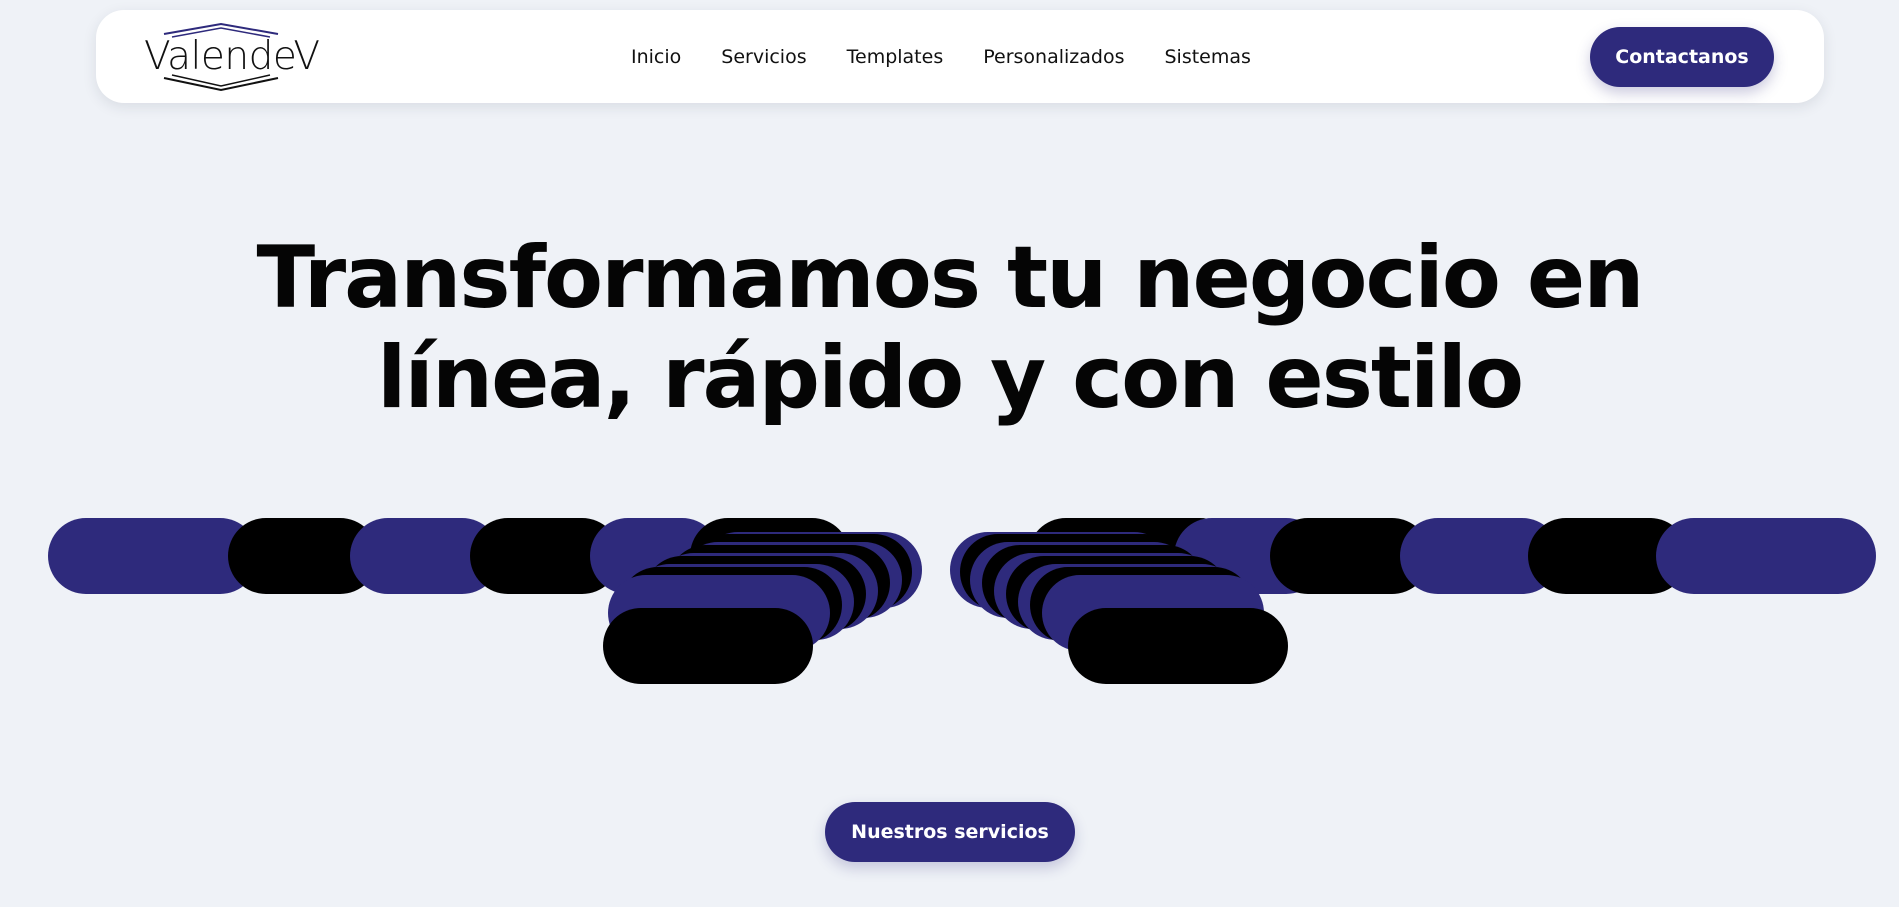 The width and height of the screenshot is (1899, 907). What do you see at coordinates (950, 832) in the screenshot?
I see `services-button: Nuestros servicios` at bounding box center [950, 832].